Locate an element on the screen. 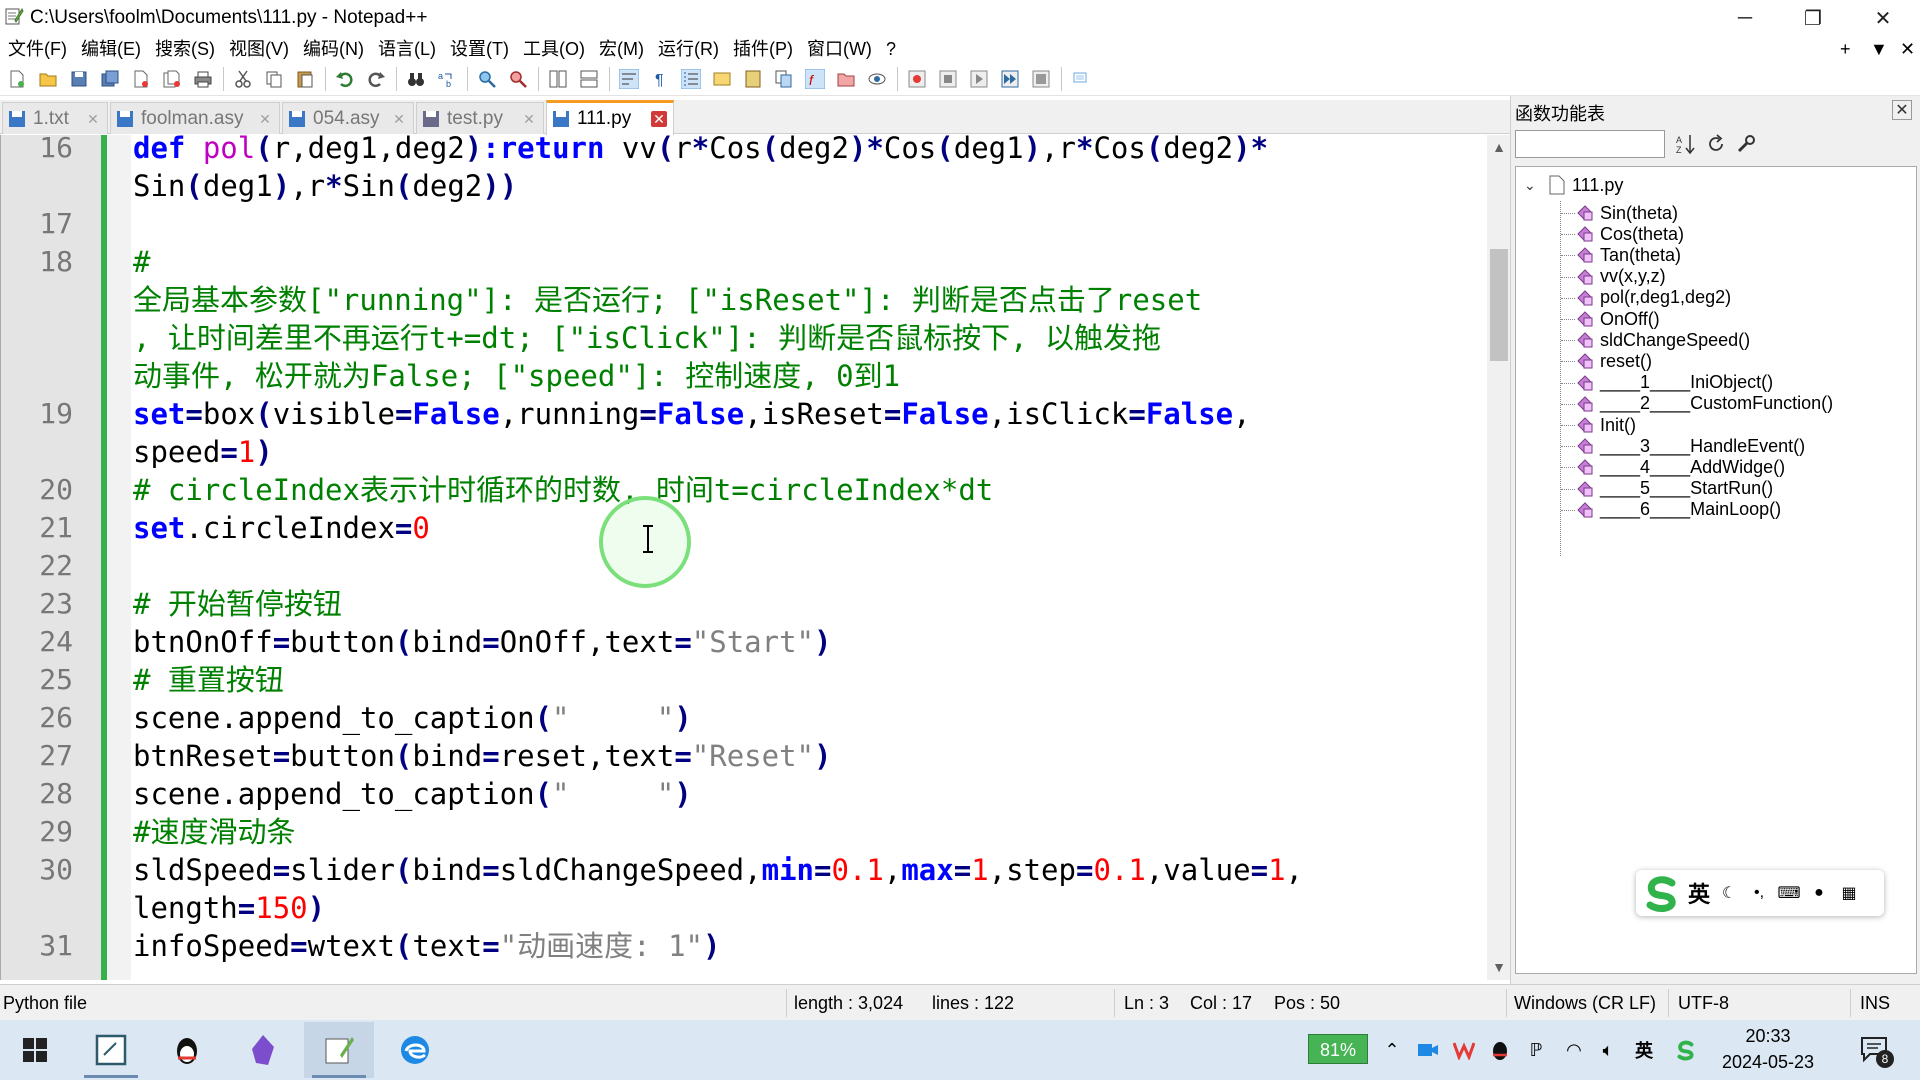  tab-list-dropdown-button: ▼ is located at coordinates (1879, 49).